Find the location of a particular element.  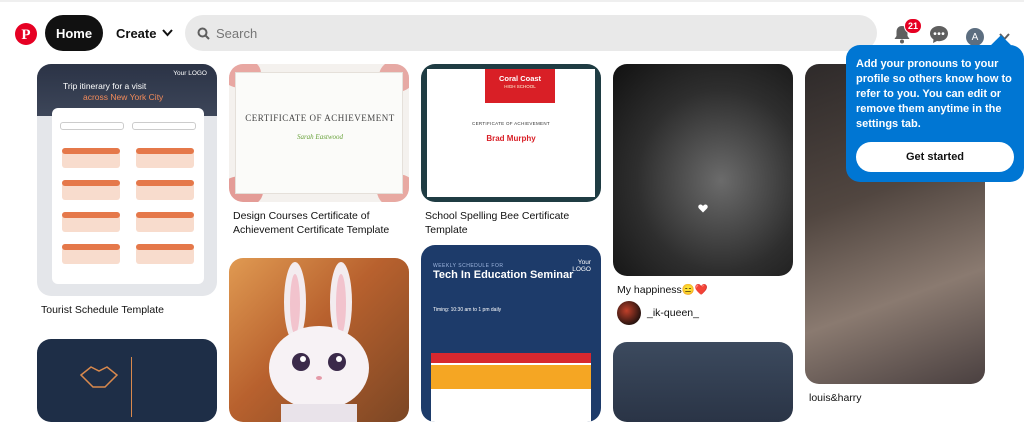

svg-text: P is located at coordinates (25, 35).